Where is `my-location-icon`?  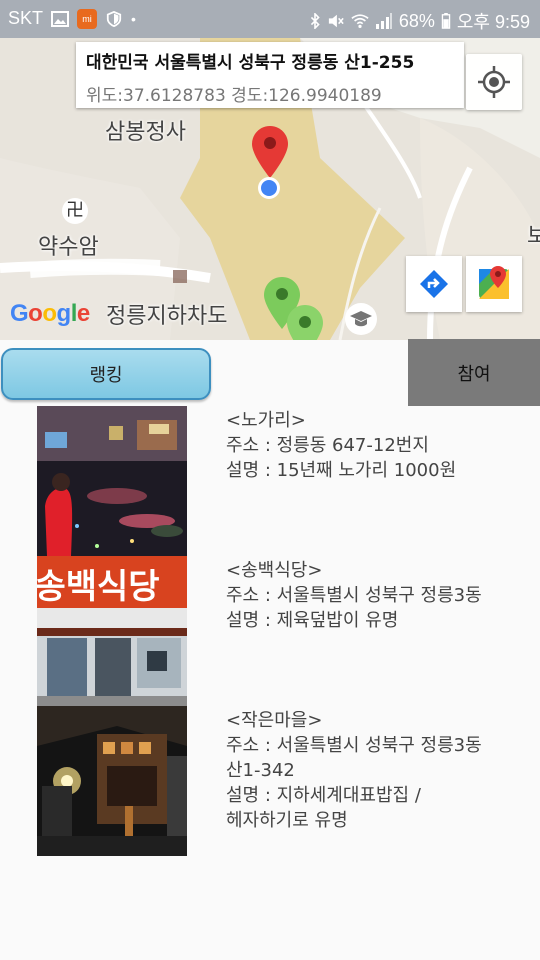
my-location-icon is located at coordinates (494, 82).